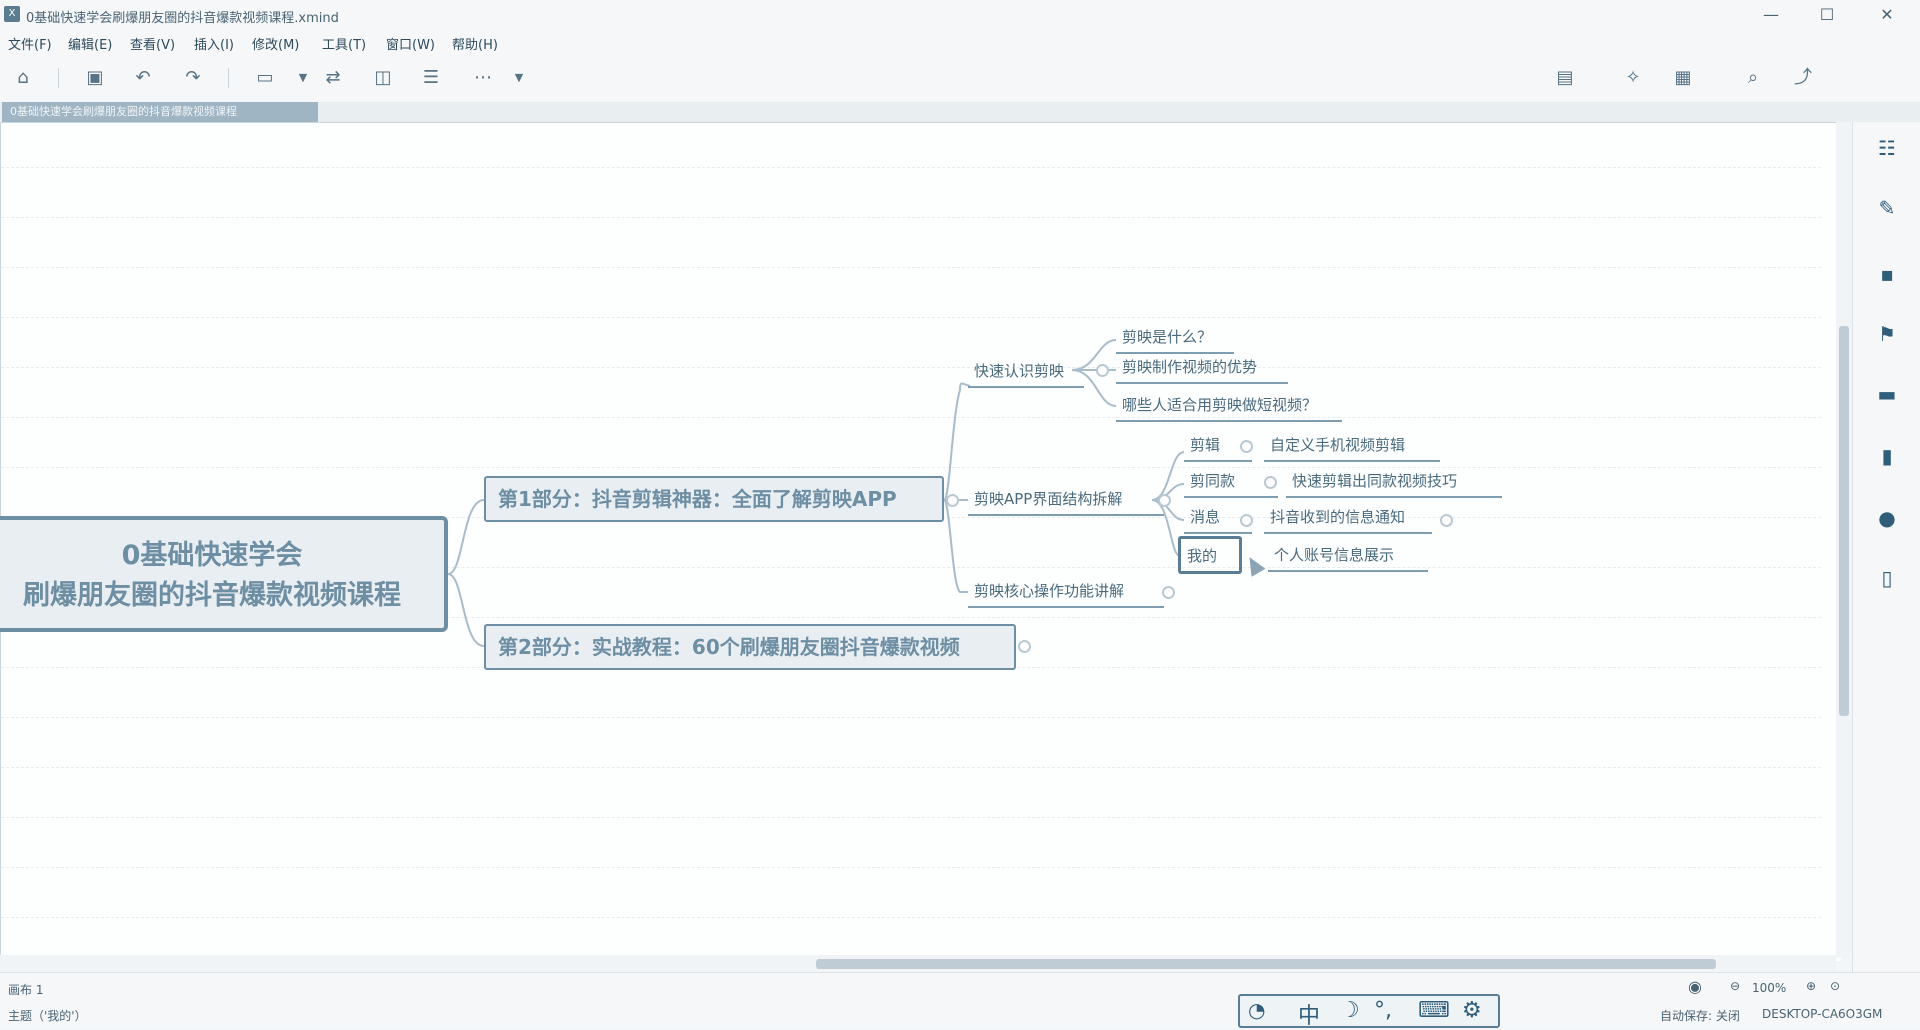  What do you see at coordinates (47, 1016) in the screenshot?
I see `status-topic: 主题（'我的'）` at bounding box center [47, 1016].